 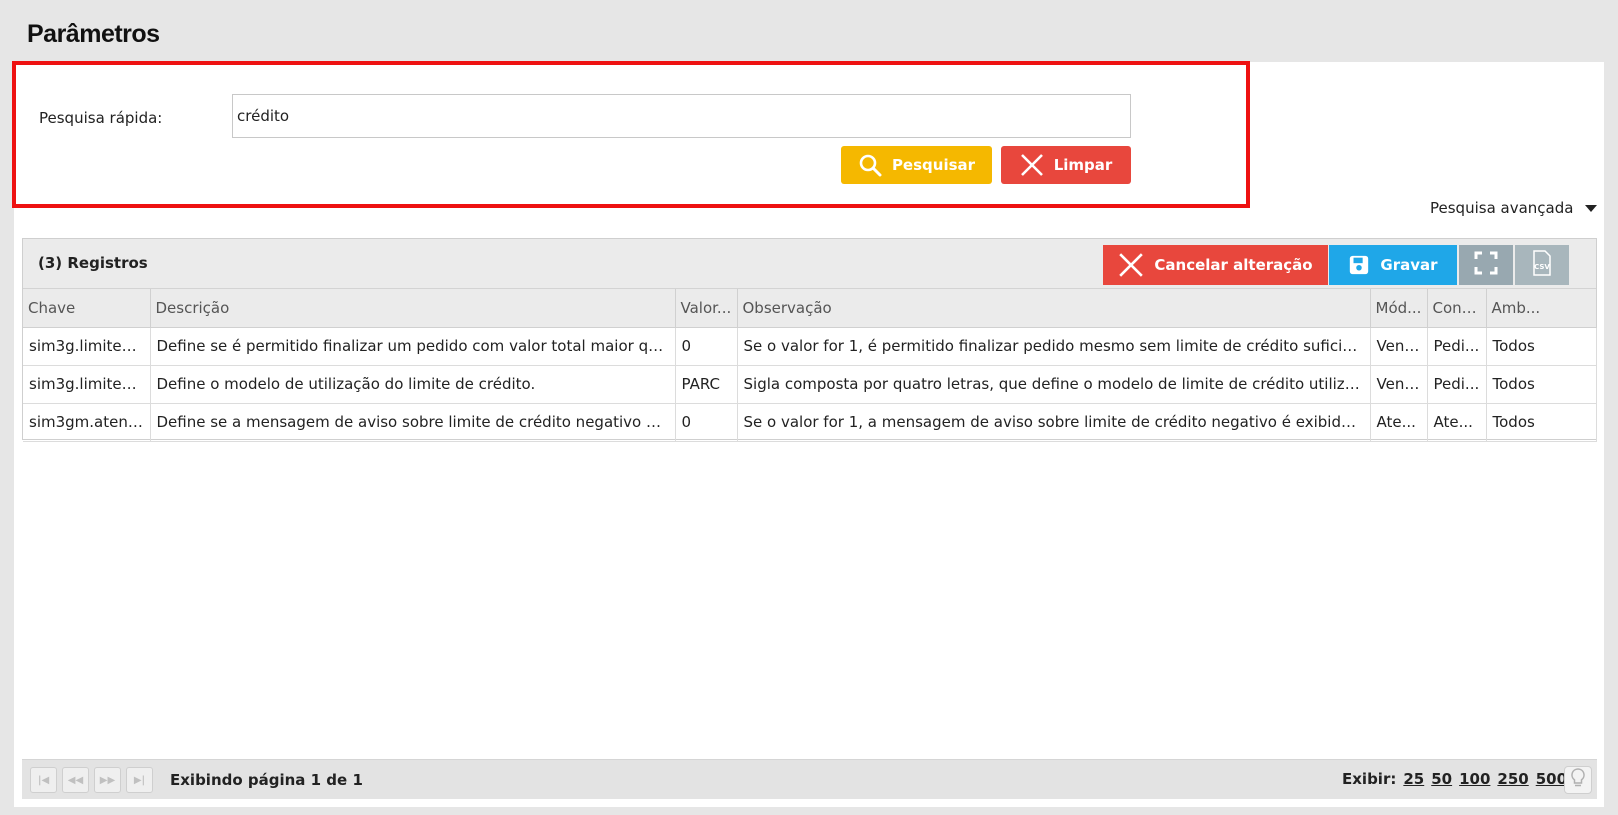 I want to click on records-count: (3) Registros, so click(x=93, y=263).